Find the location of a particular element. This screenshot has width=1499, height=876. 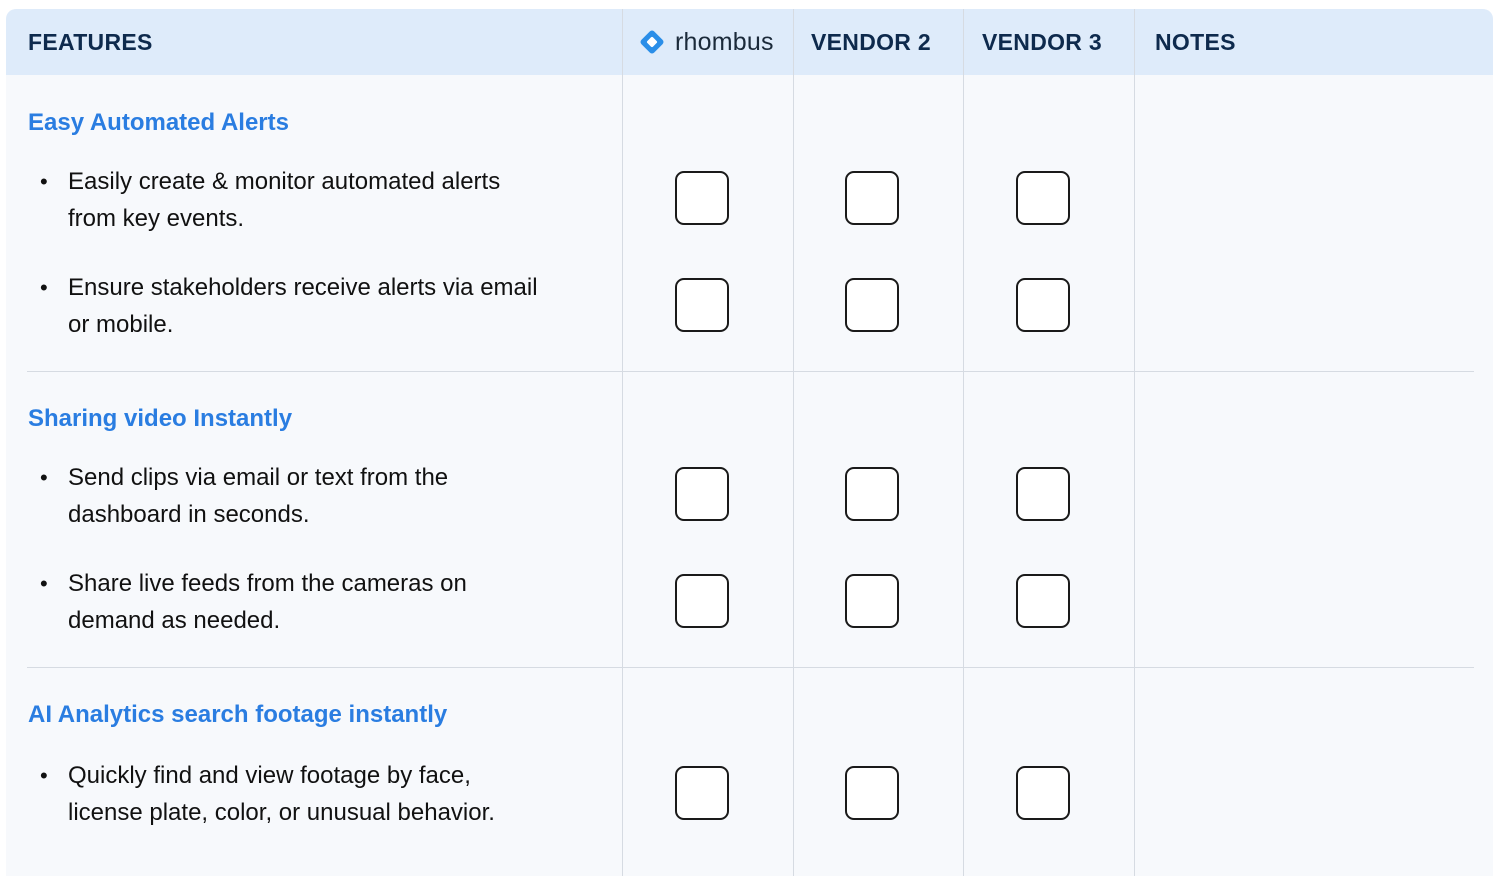

header-brand: rhombus is located at coordinates (705, 42).